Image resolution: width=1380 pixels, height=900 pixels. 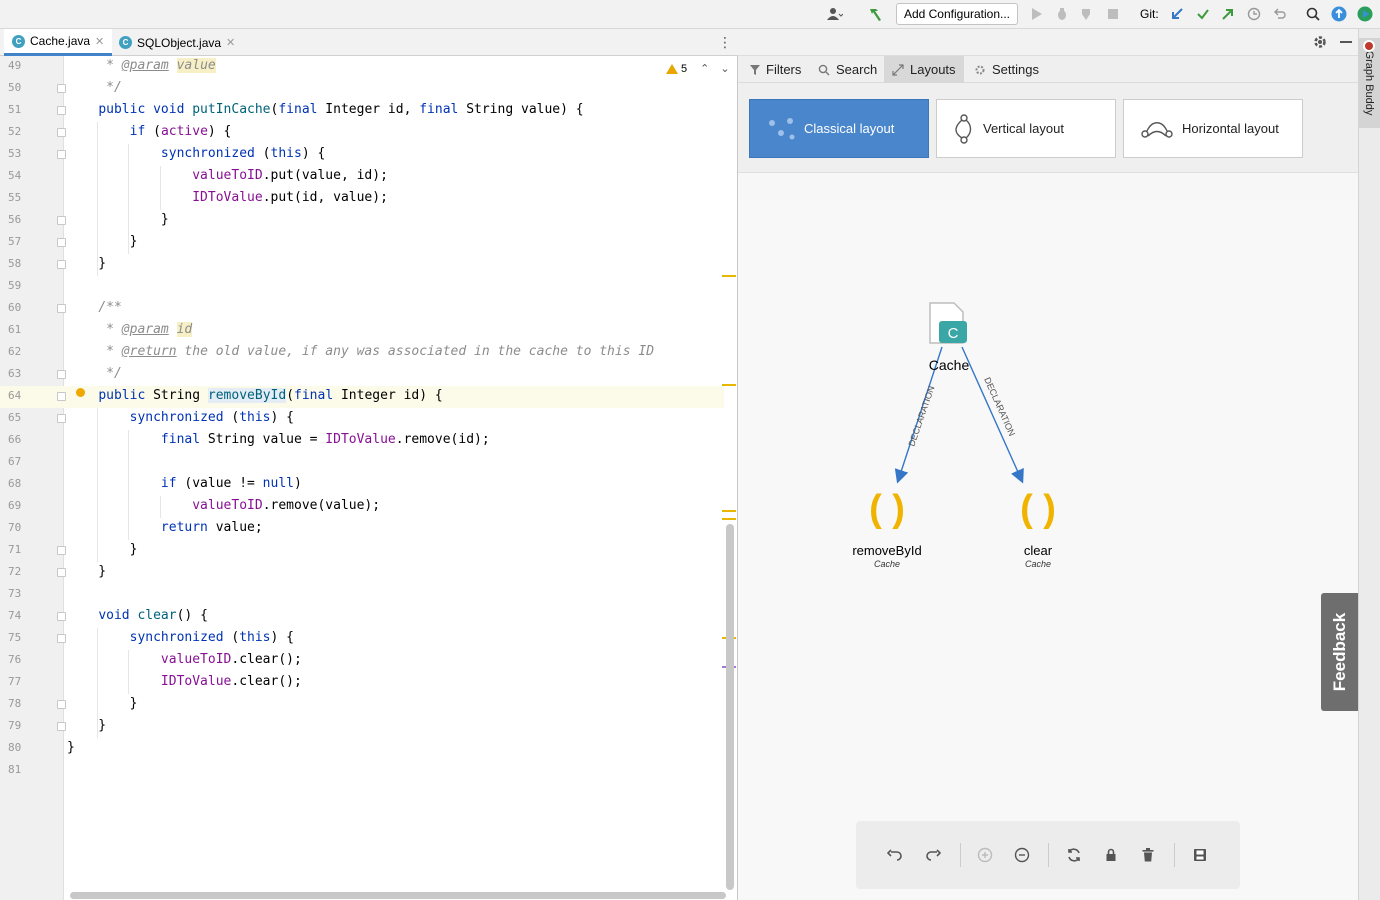 I want to click on feedback-button: Feedback, so click(x=1340, y=652).